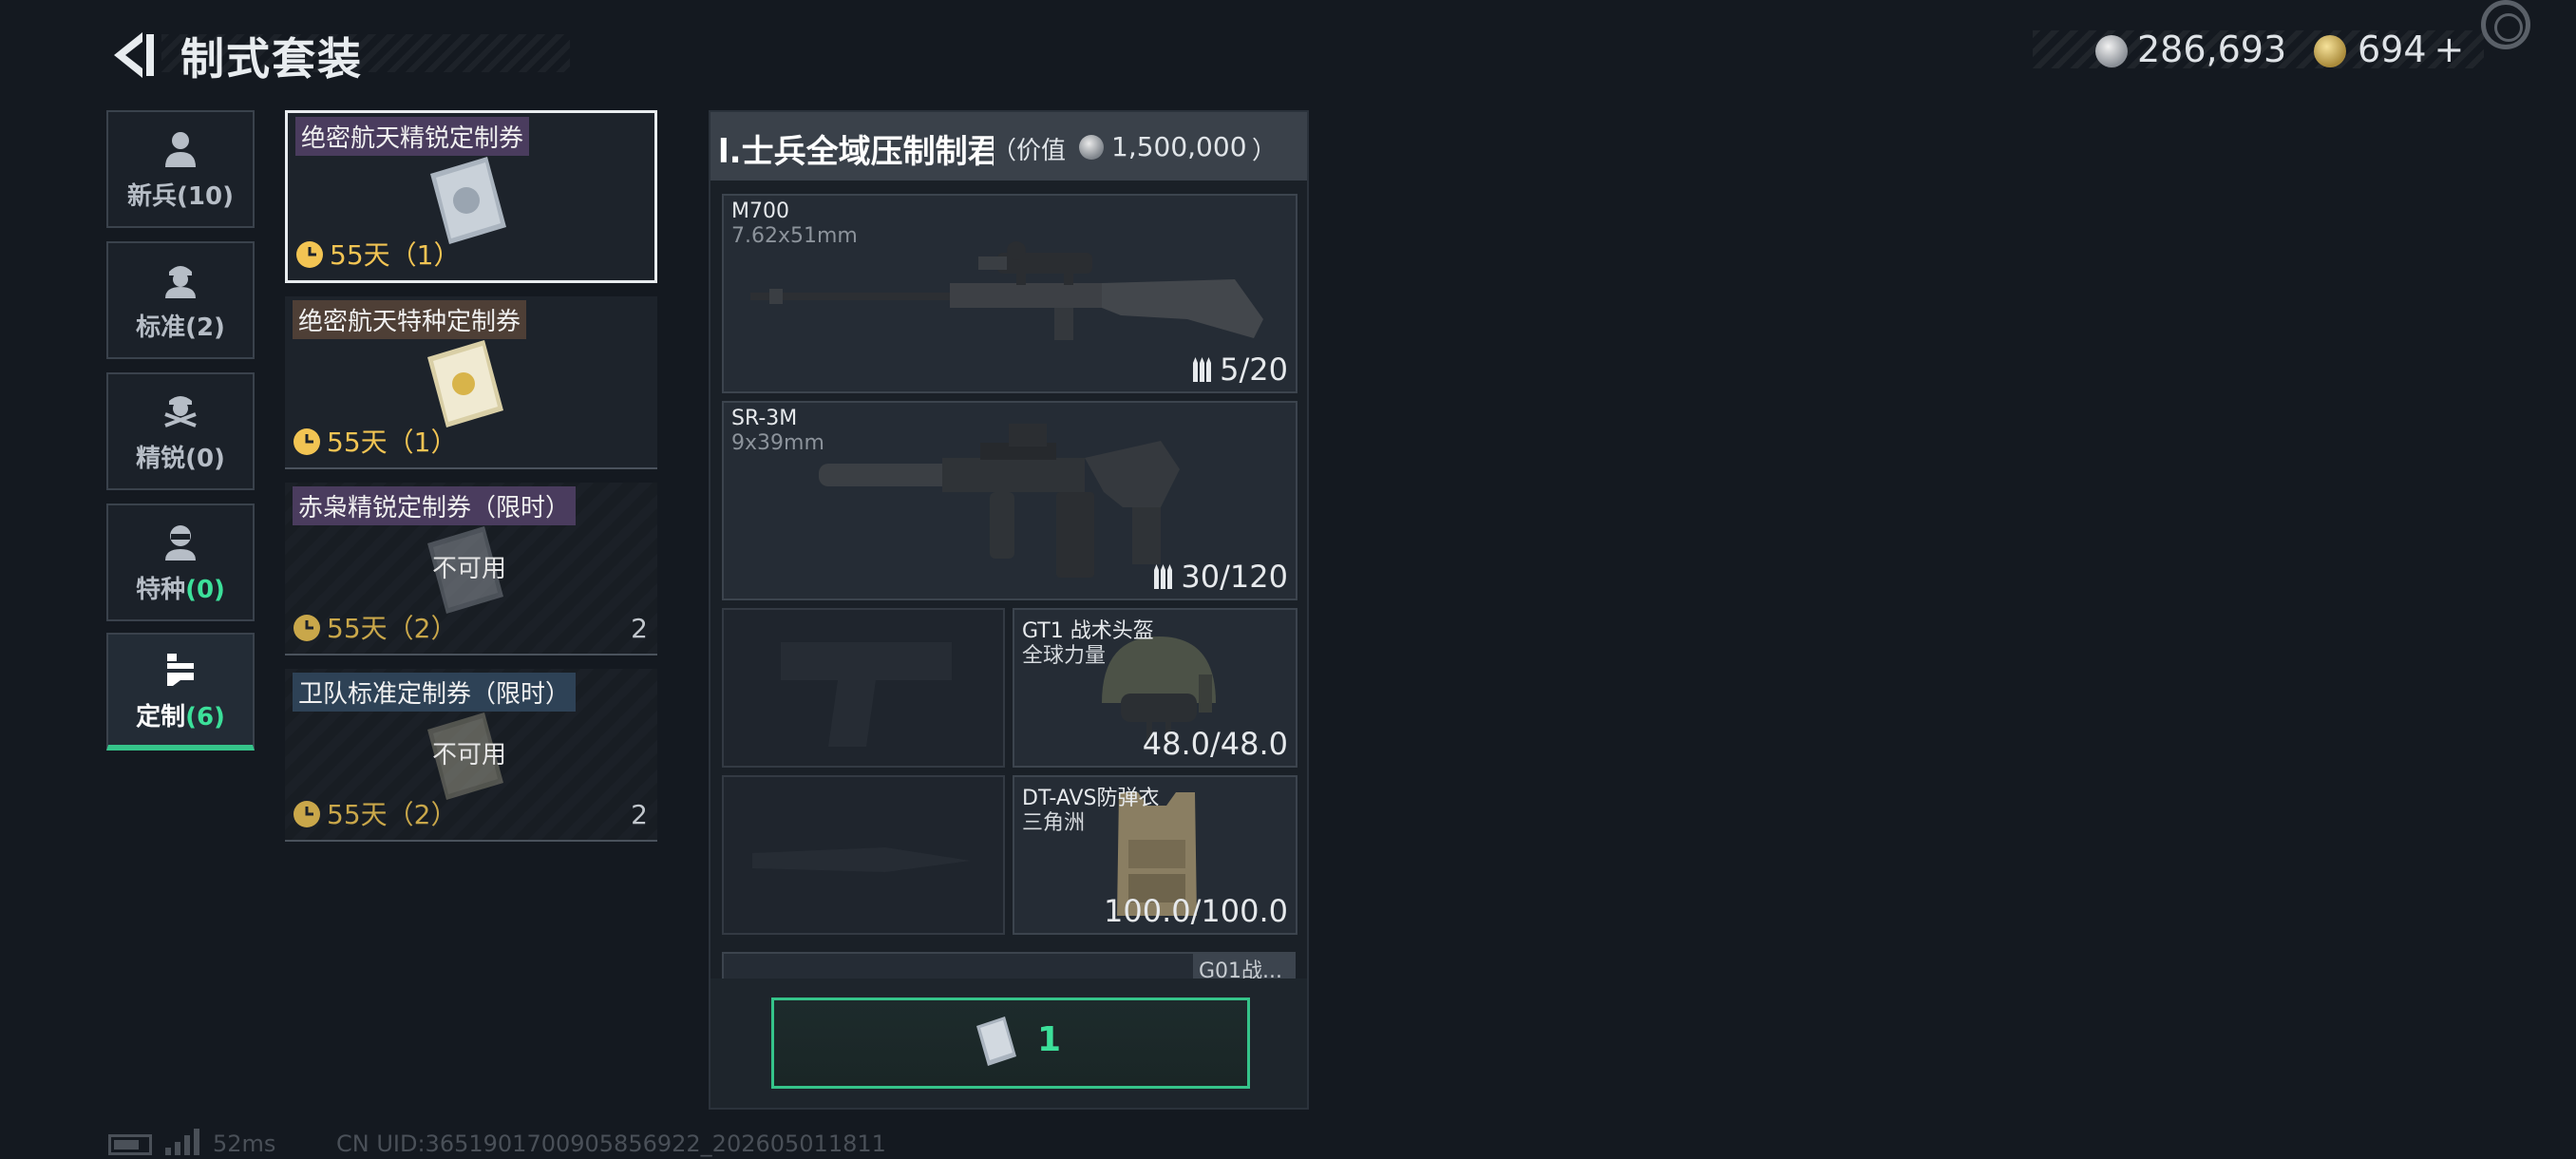 The height and width of the screenshot is (1159, 2576). Describe the element at coordinates (2330, 51) in the screenshot. I see `gold-coin-icon` at that location.